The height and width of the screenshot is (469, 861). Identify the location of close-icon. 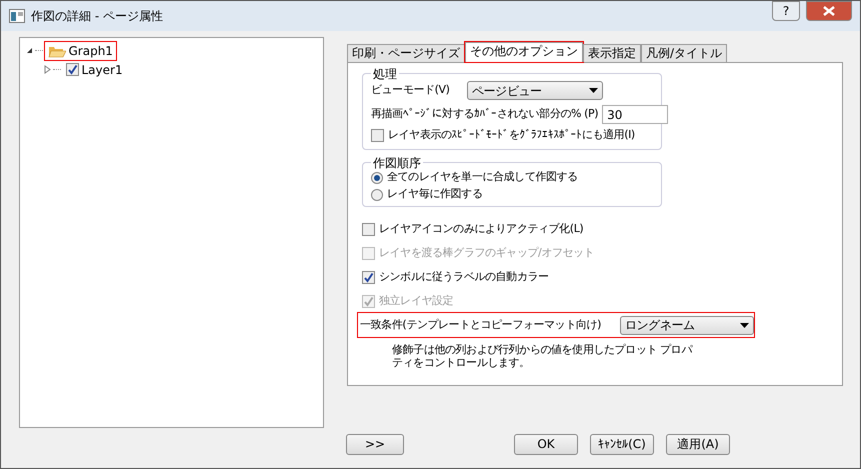
(829, 11).